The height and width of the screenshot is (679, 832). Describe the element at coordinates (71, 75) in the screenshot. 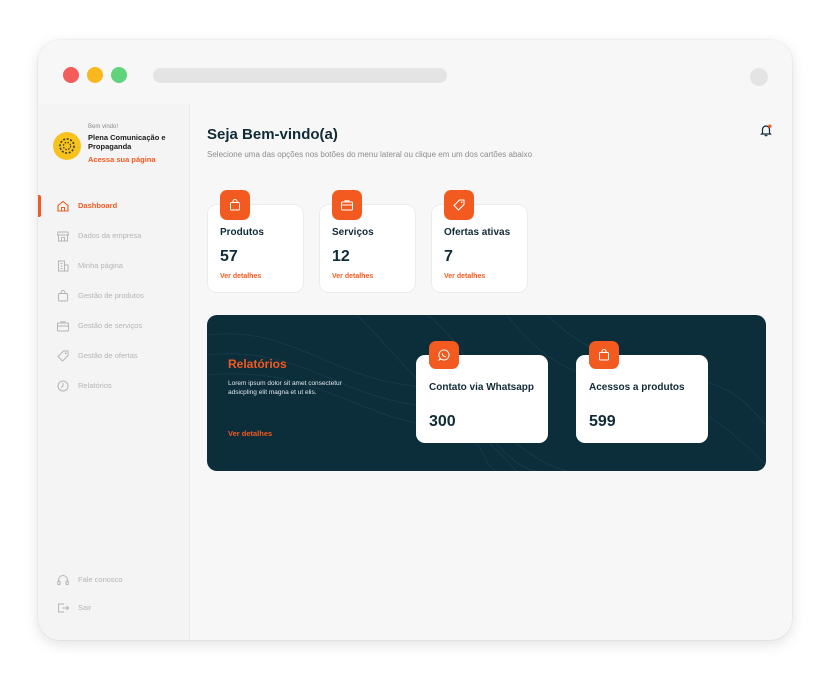

I see `close-window-button` at that location.